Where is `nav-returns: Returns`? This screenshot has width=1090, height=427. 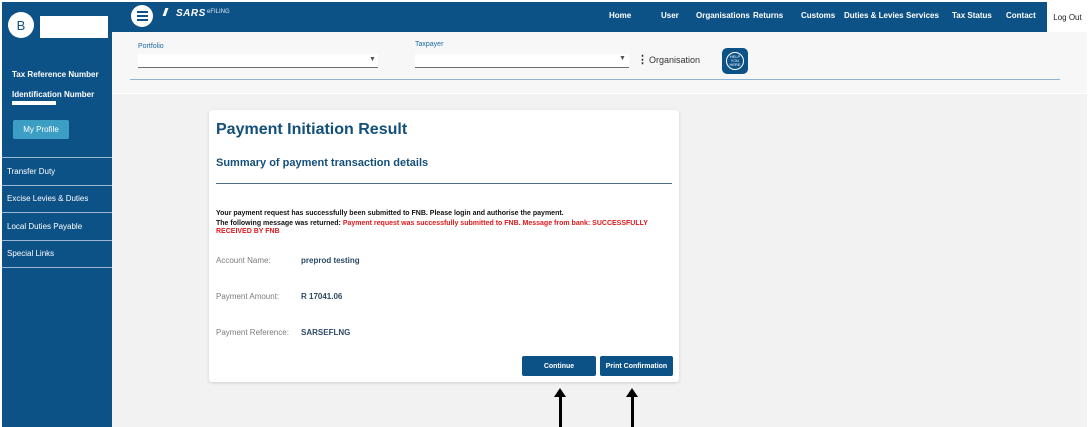
nav-returns: Returns is located at coordinates (768, 15).